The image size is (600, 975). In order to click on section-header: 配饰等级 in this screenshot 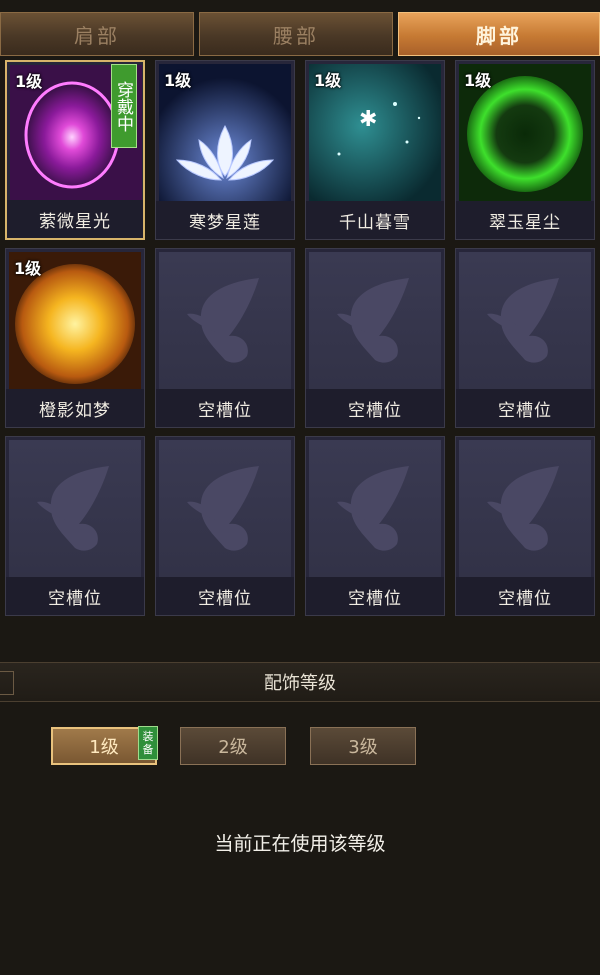, I will do `click(300, 682)`.